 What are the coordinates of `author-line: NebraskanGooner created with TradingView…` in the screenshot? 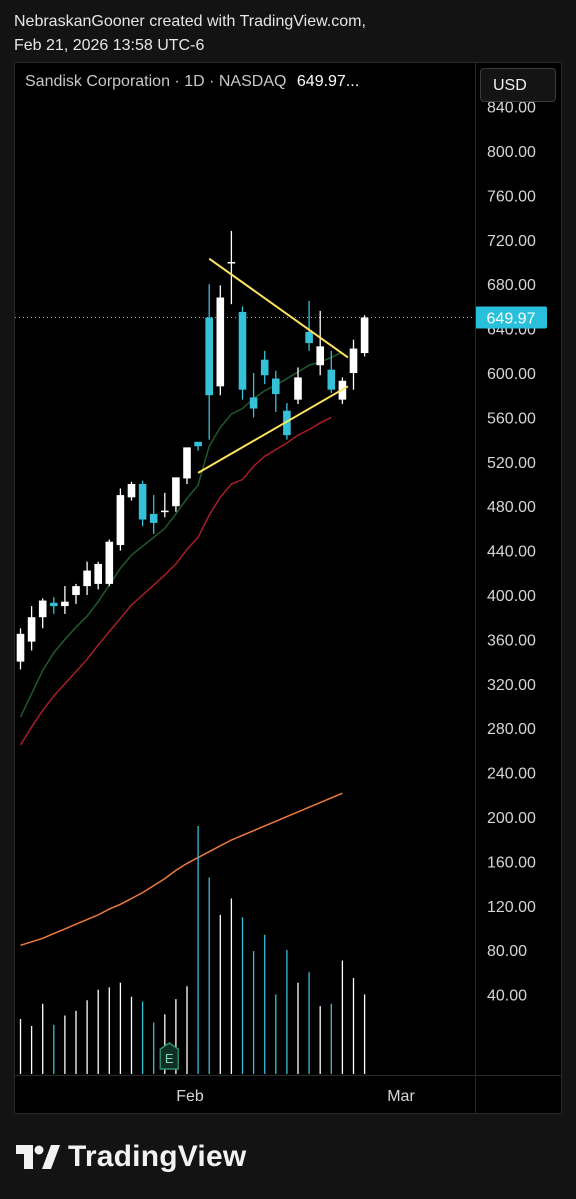 It's located at (190, 21).